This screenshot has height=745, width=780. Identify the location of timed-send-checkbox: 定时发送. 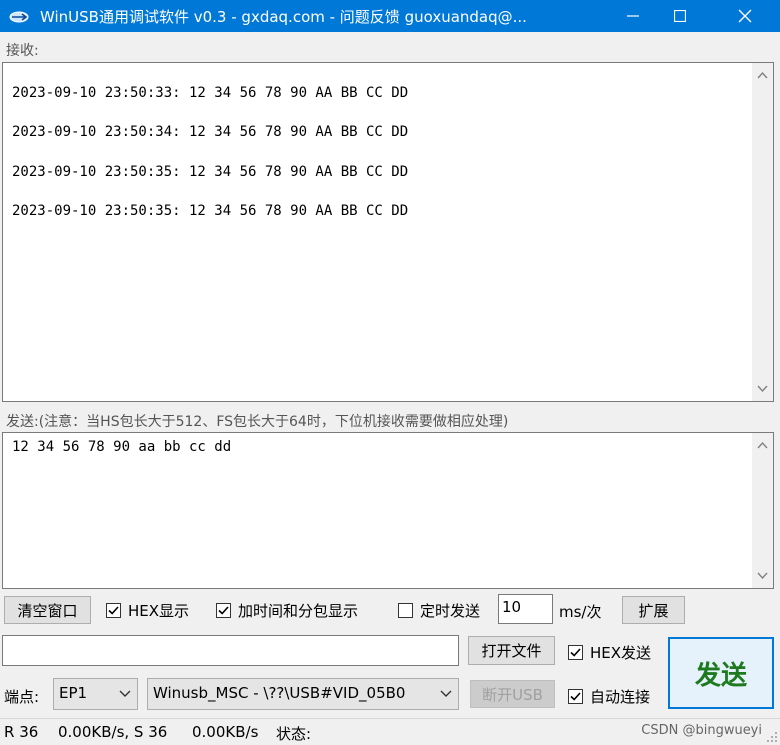
(439, 610).